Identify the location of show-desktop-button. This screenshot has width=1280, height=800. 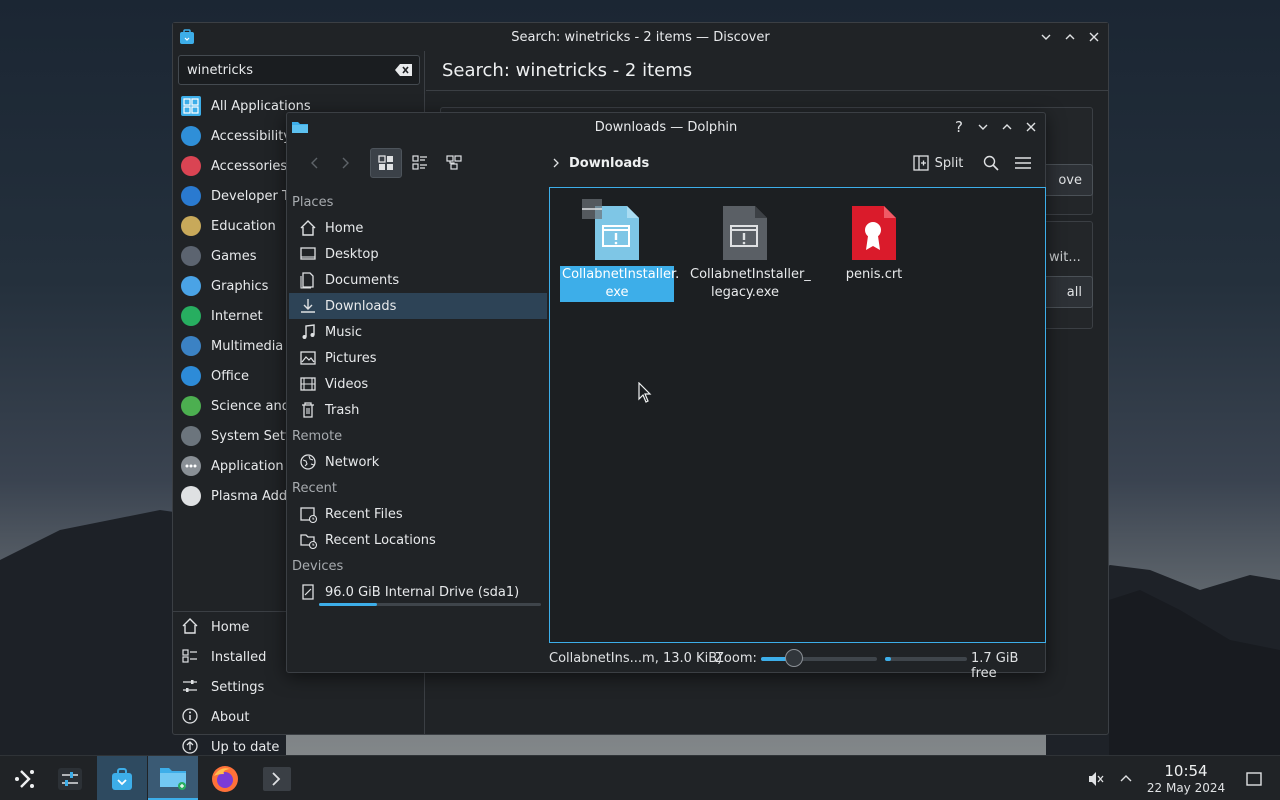
(1254, 778).